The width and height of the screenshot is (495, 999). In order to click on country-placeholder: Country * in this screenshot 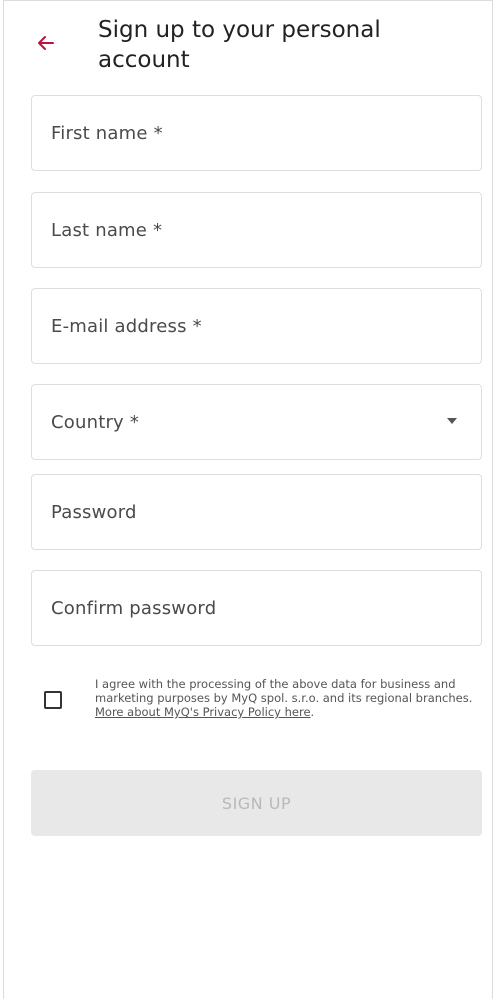, I will do `click(95, 422)`.